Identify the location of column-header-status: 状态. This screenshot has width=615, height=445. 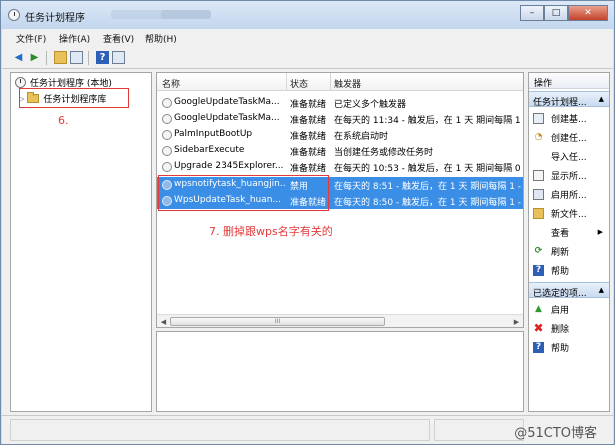
(299, 83).